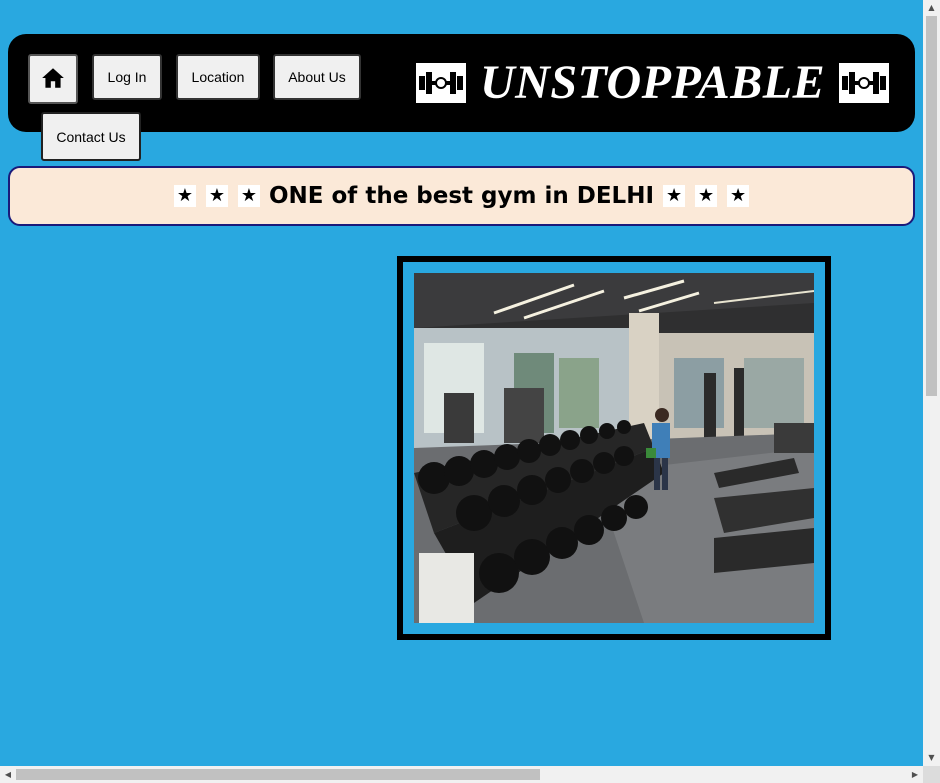  I want to click on brand-title: UNSTOPPABLE, so click(653, 82).